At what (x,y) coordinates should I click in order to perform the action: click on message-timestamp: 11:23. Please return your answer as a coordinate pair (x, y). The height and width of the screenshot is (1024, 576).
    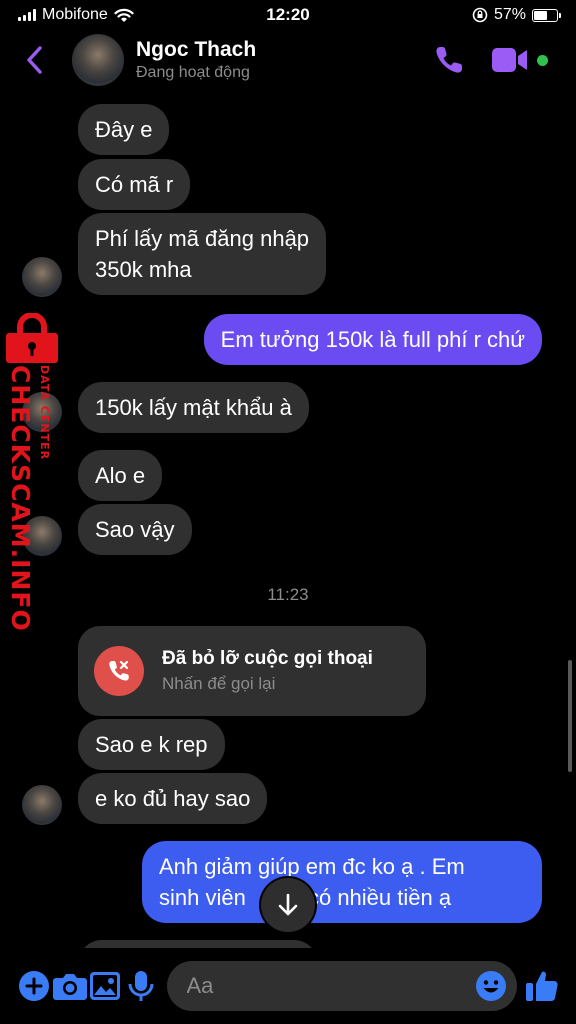
    Looking at the image, I should click on (288, 594).